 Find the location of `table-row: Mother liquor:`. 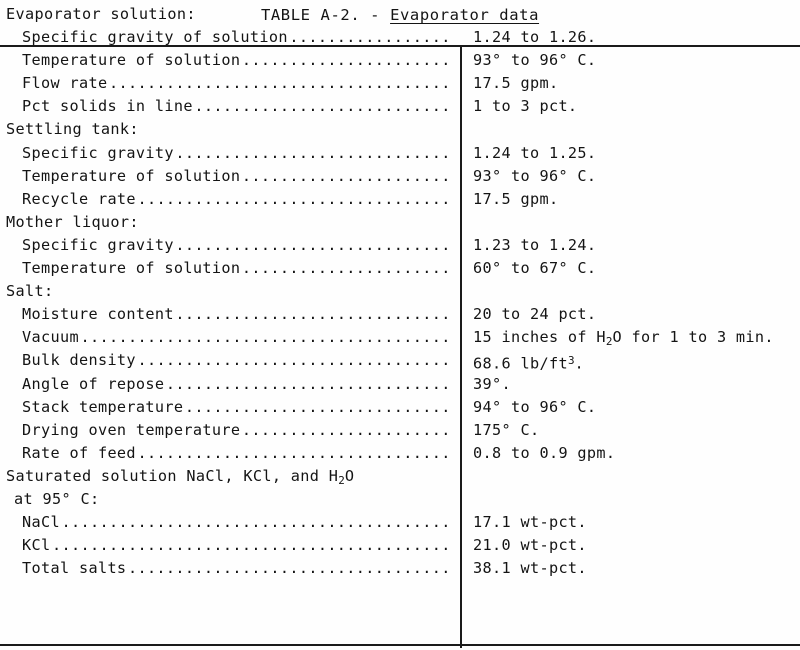

table-row: Mother liquor: is located at coordinates (400, 222).